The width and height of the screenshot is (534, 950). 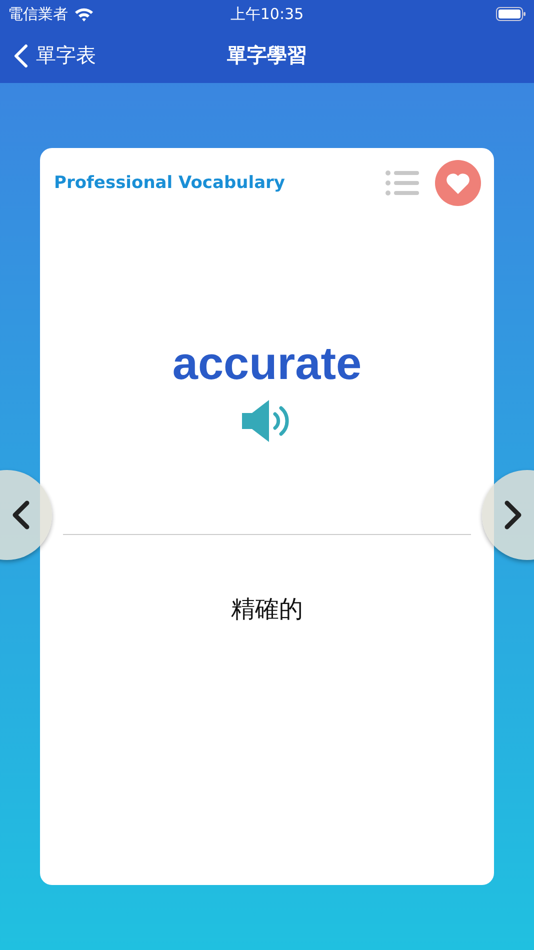 What do you see at coordinates (55, 55) in the screenshot?
I see `back-button: 單字表` at bounding box center [55, 55].